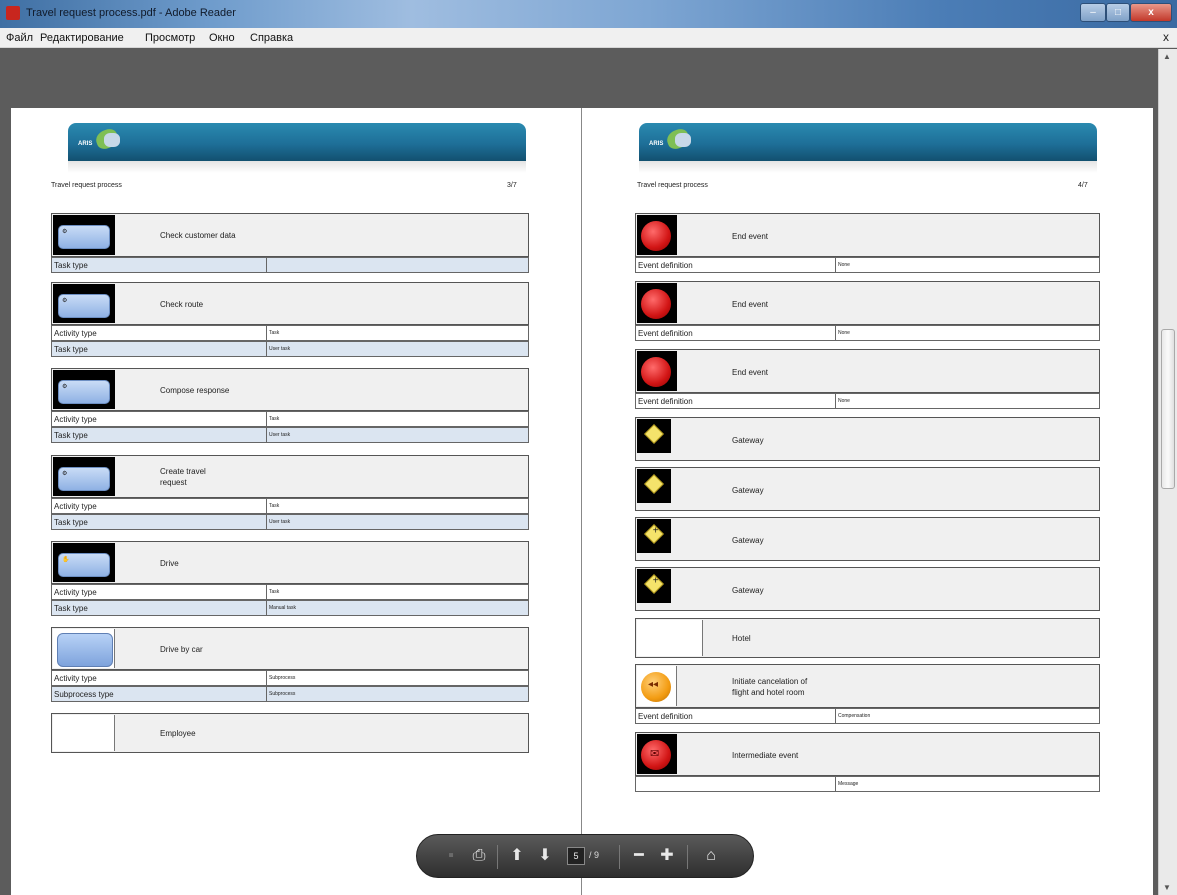 This screenshot has width=1177, height=895. Describe the element at coordinates (290, 678) in the screenshot. I see `attribute-row: Activity type Subprocess` at that location.